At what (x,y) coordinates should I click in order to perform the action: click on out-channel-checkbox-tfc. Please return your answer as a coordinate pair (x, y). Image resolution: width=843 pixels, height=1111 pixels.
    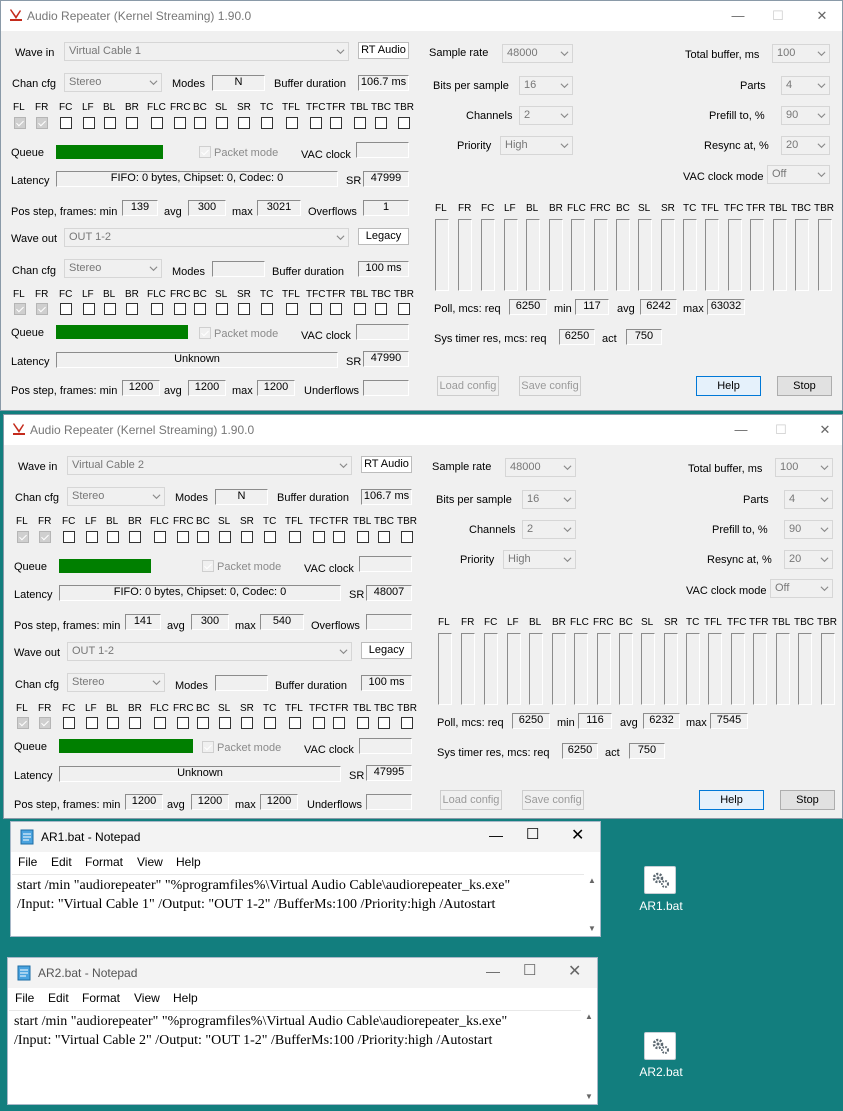
    Looking at the image, I should click on (319, 723).